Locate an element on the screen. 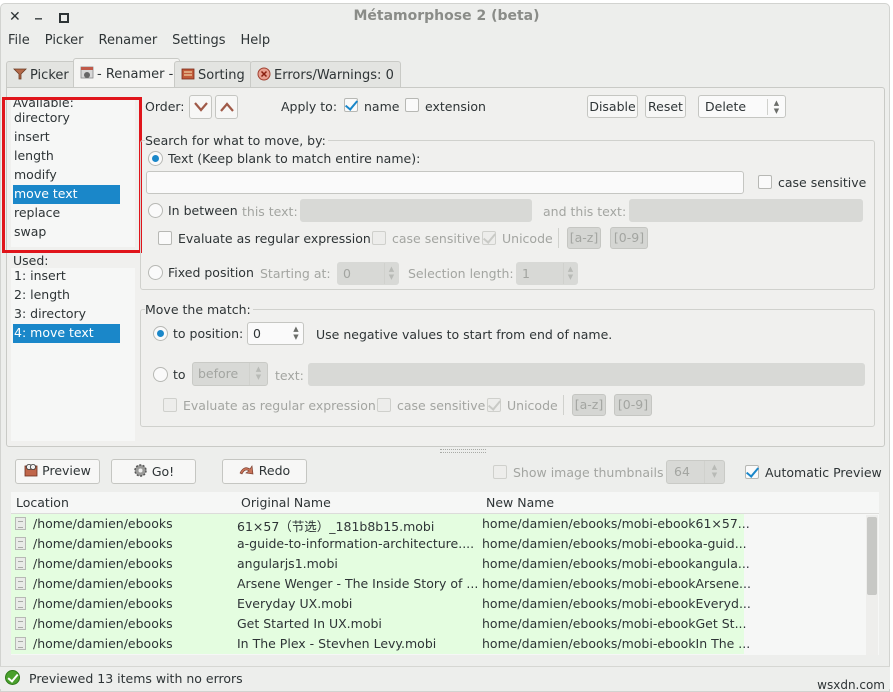 This screenshot has width=893, height=692. move-up-button is located at coordinates (226, 107).